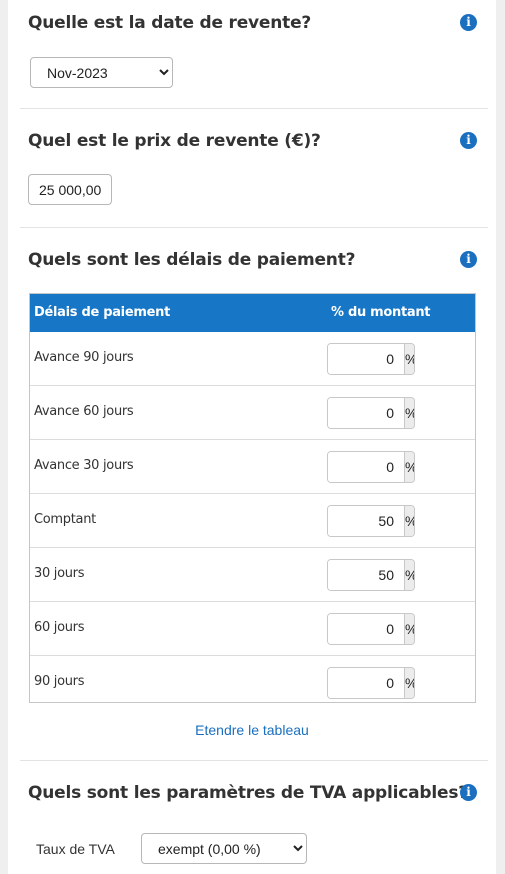 Image resolution: width=505 pixels, height=874 pixels. I want to click on column-header-terms: Délais de paiement, so click(102, 312).